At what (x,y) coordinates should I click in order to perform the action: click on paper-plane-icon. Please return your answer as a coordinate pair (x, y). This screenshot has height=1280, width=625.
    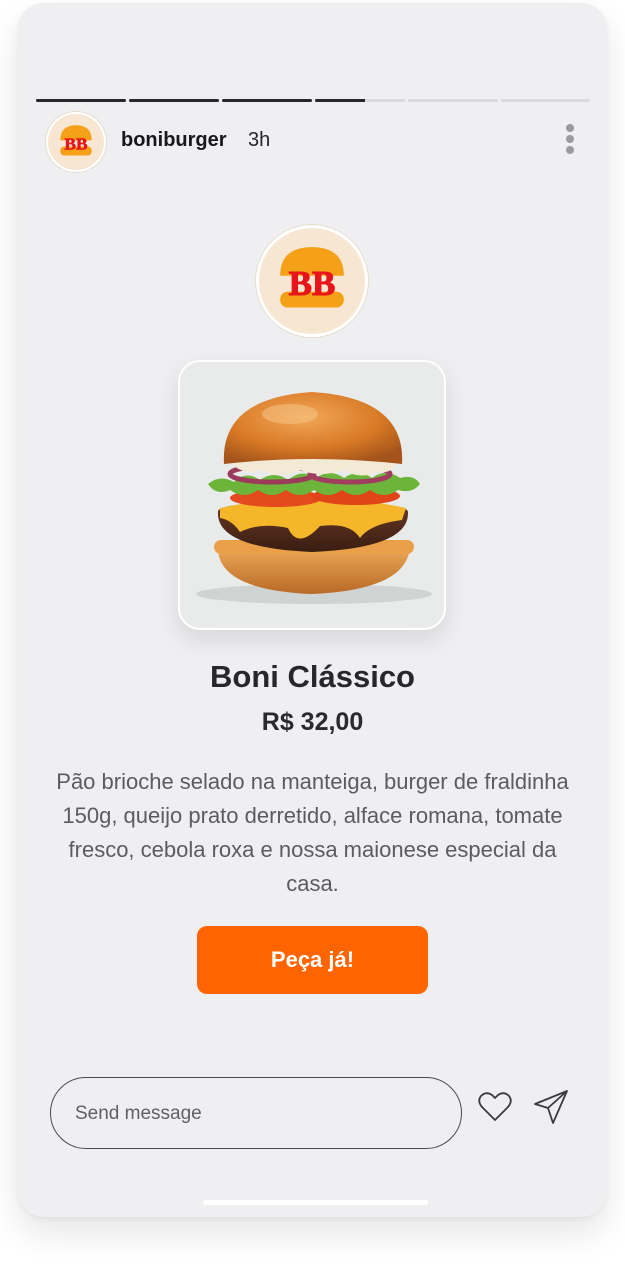
    Looking at the image, I should click on (551, 1107).